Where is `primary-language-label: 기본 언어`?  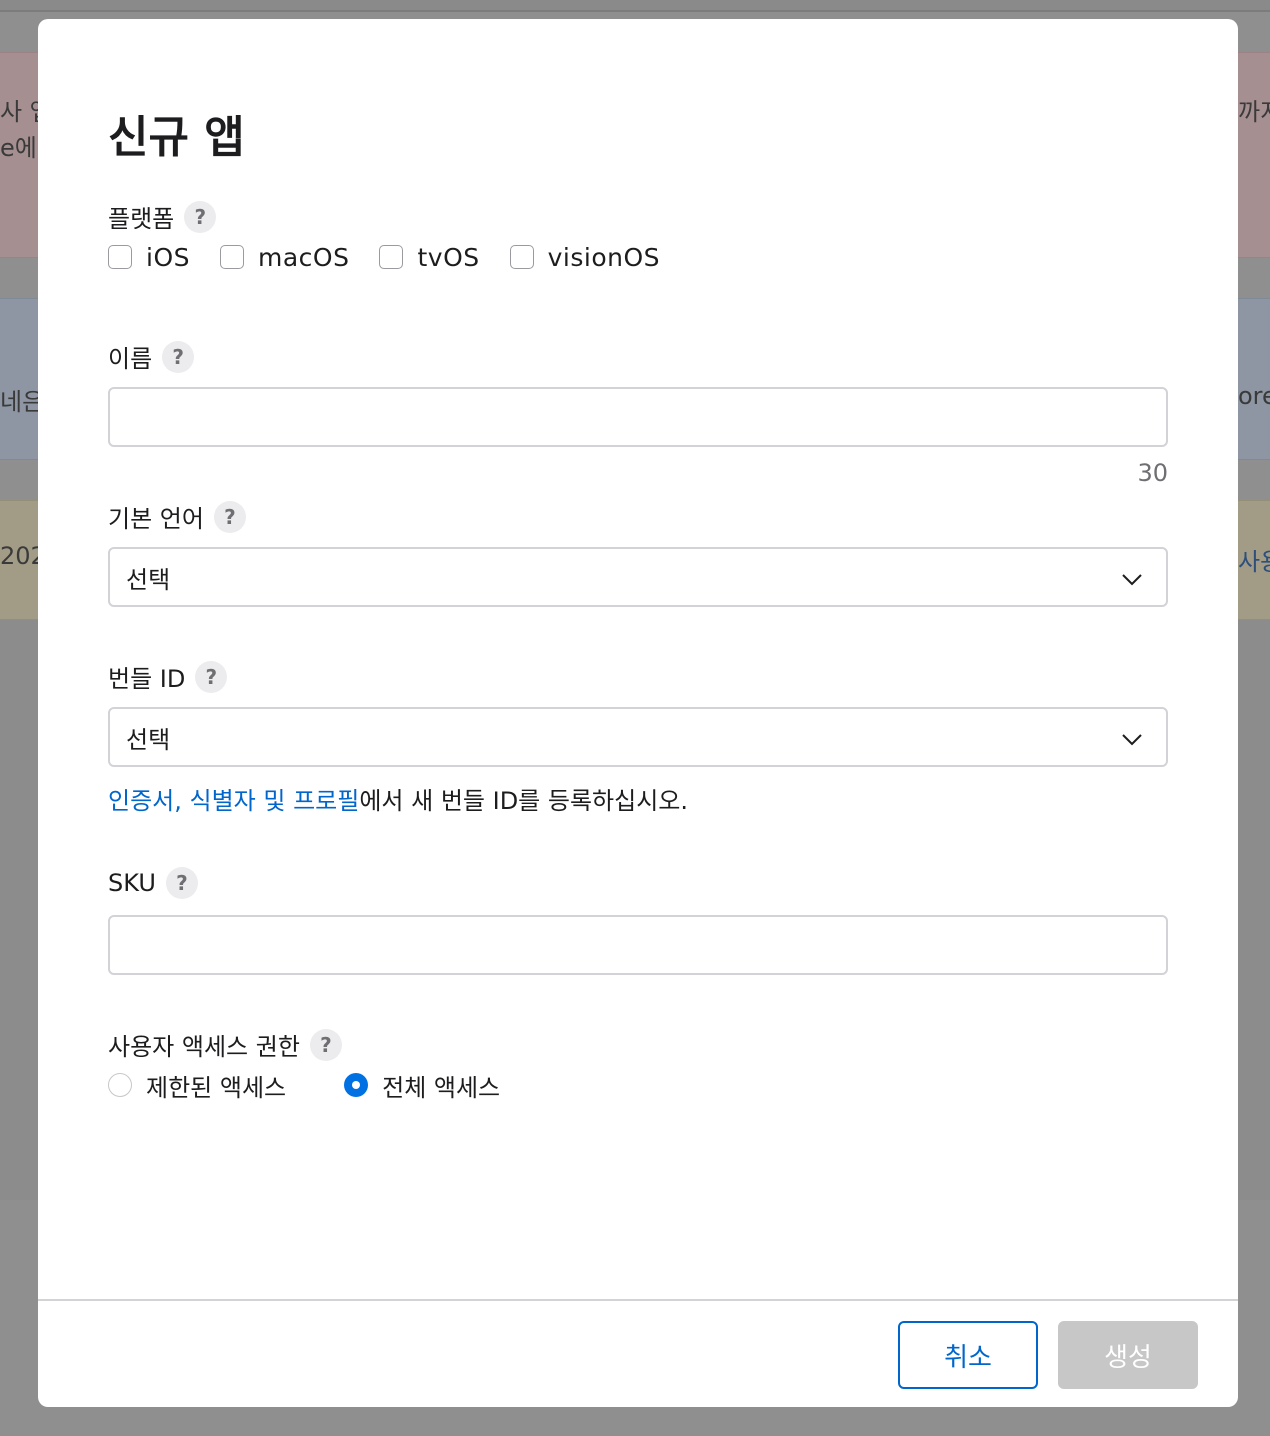
primary-language-label: 기본 언어 is located at coordinates (156, 519).